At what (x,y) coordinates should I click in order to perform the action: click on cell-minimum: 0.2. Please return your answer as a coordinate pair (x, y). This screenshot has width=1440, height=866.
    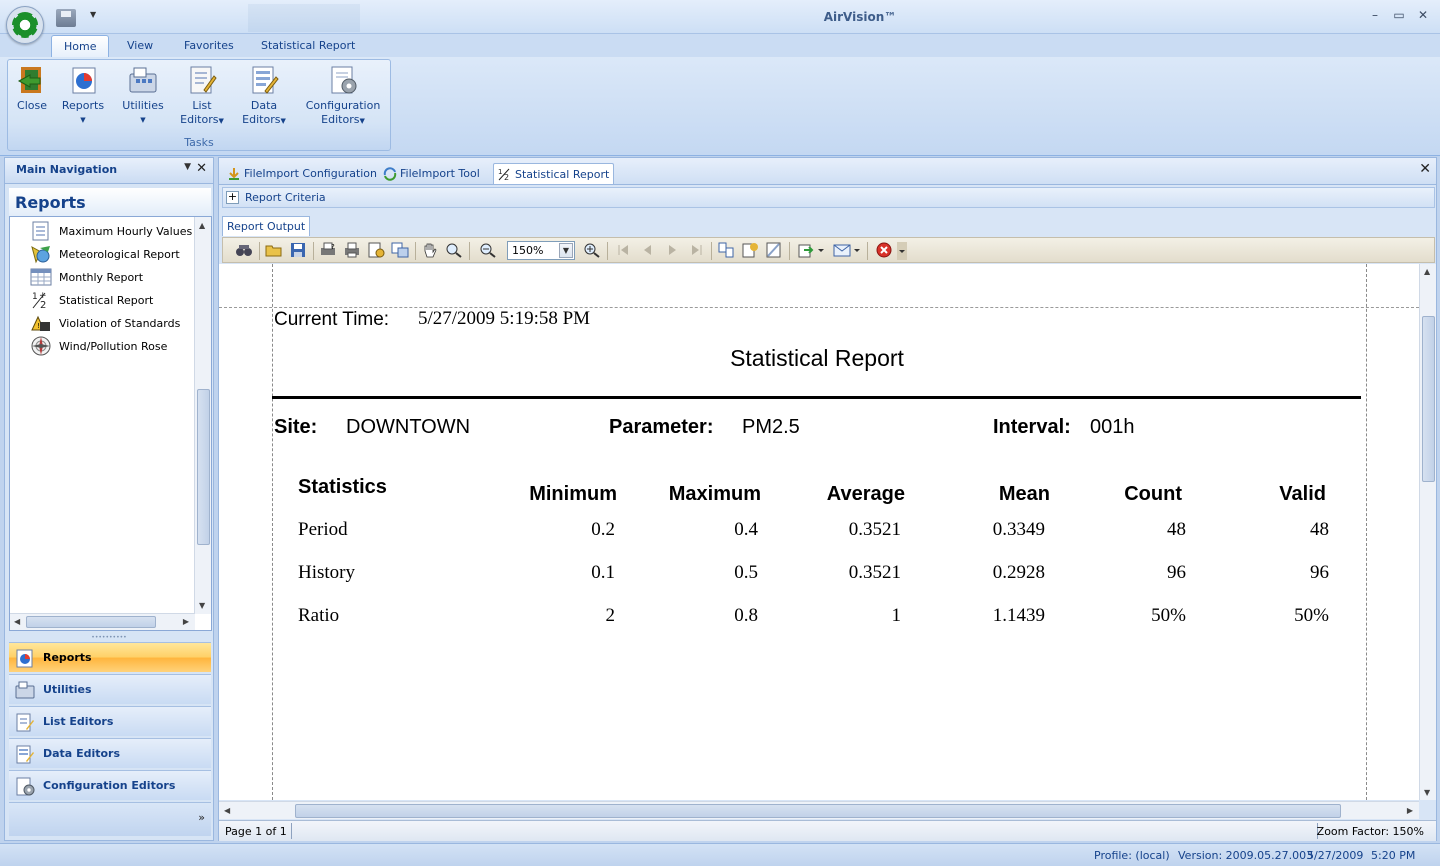
    Looking at the image, I should click on (603, 529).